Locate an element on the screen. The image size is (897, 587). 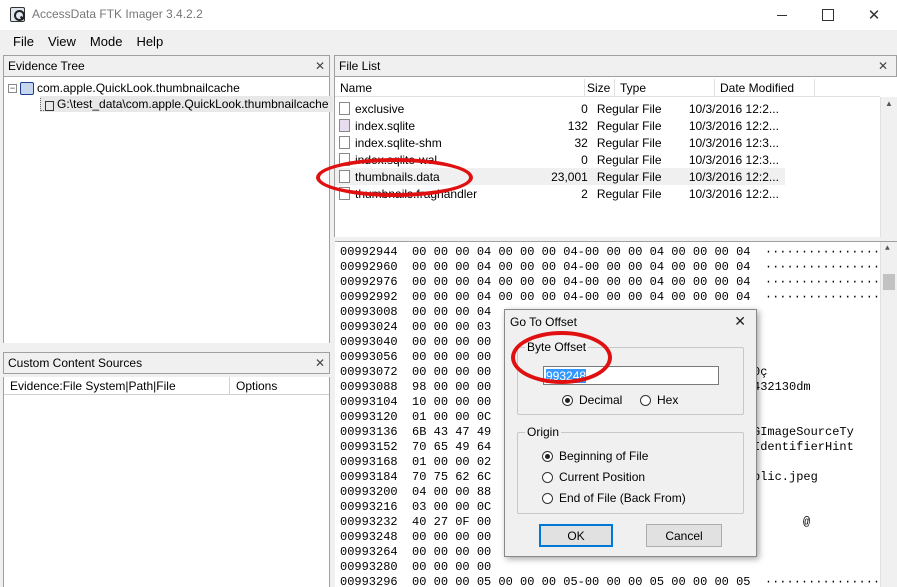
cancel-button: Cancel is located at coordinates (684, 535).